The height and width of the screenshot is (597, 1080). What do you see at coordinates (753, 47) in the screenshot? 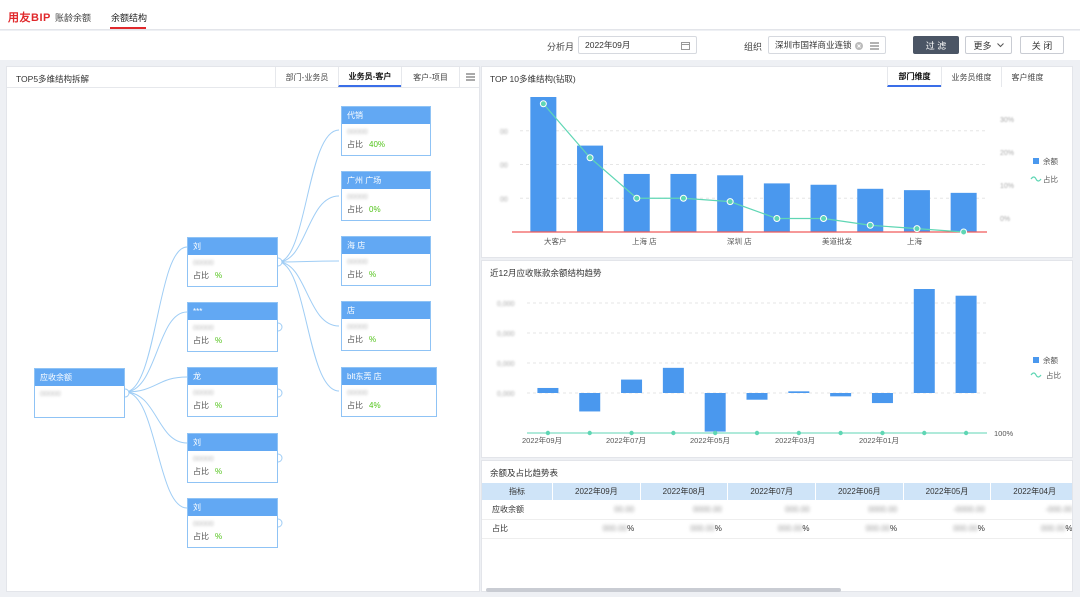
I see `org-label: 组织` at bounding box center [753, 47].